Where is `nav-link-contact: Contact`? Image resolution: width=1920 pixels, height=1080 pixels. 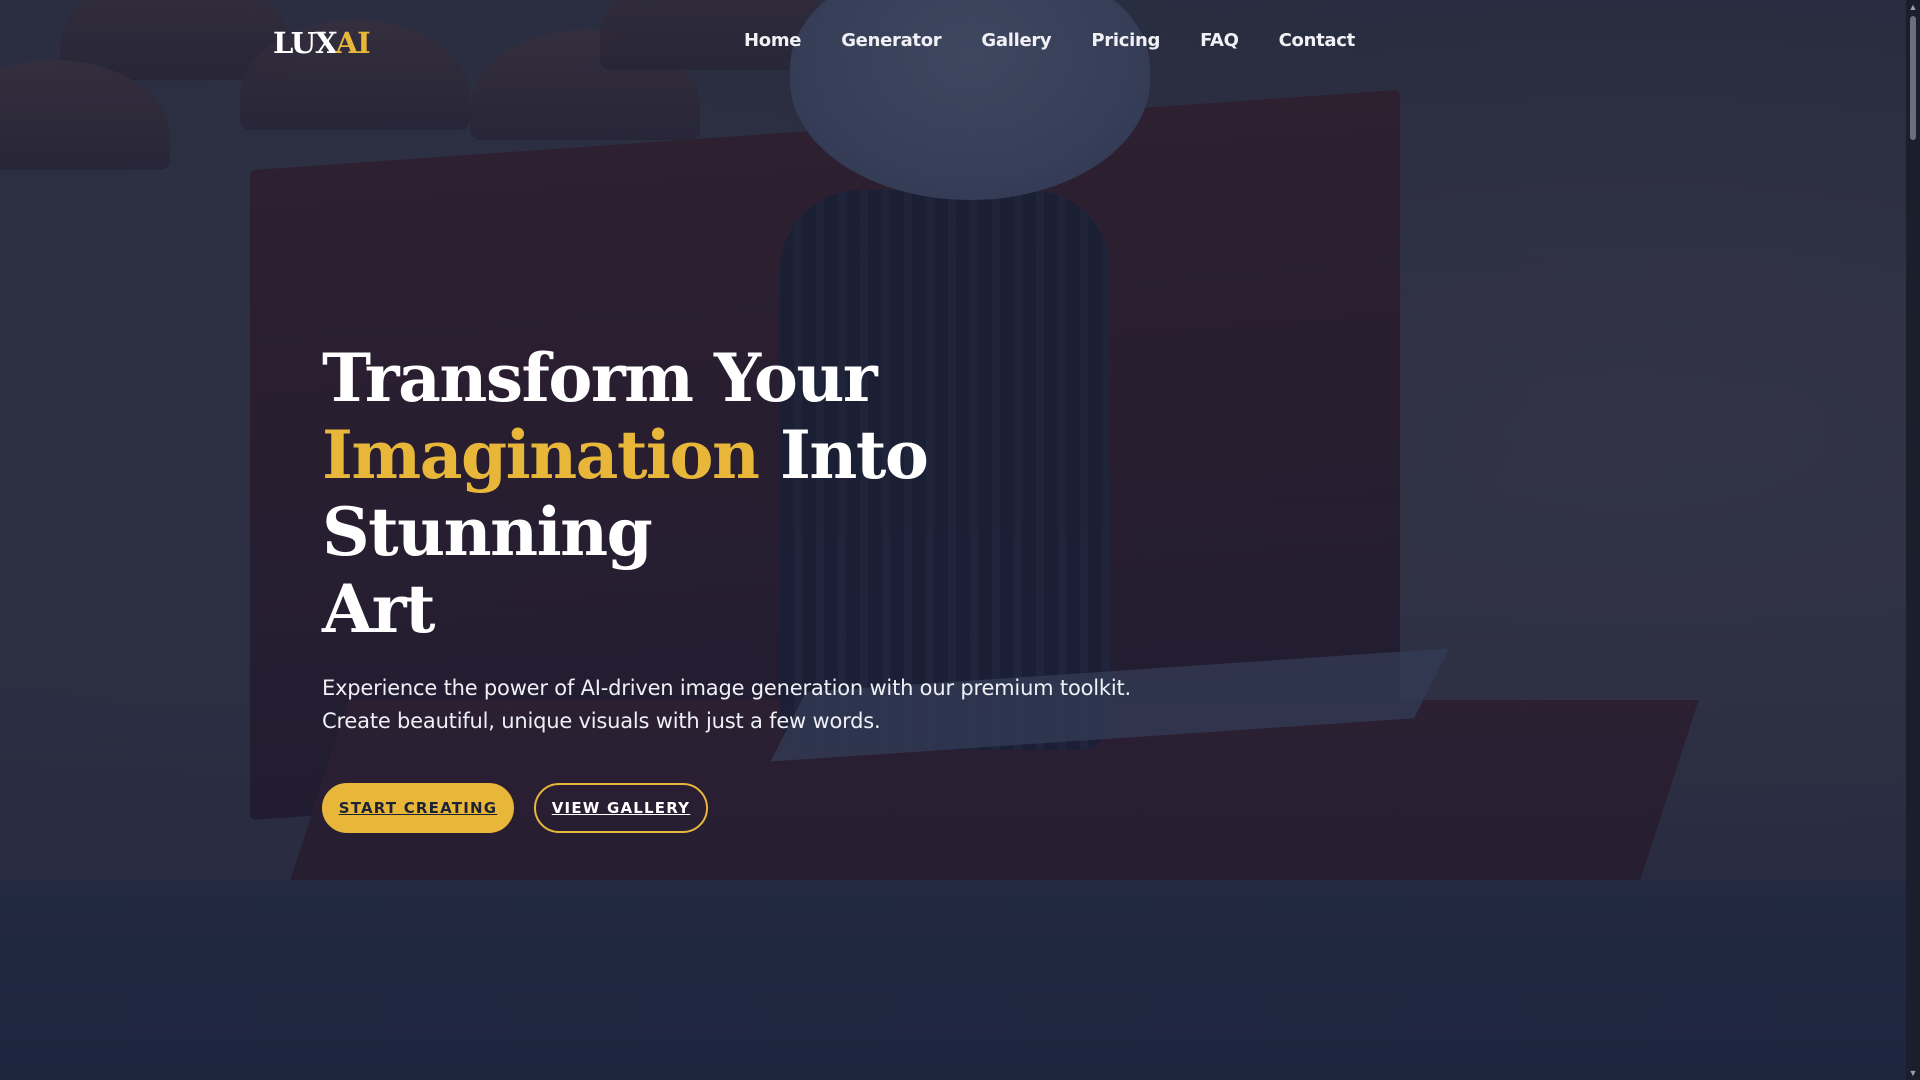 nav-link-contact: Contact is located at coordinates (1317, 40).